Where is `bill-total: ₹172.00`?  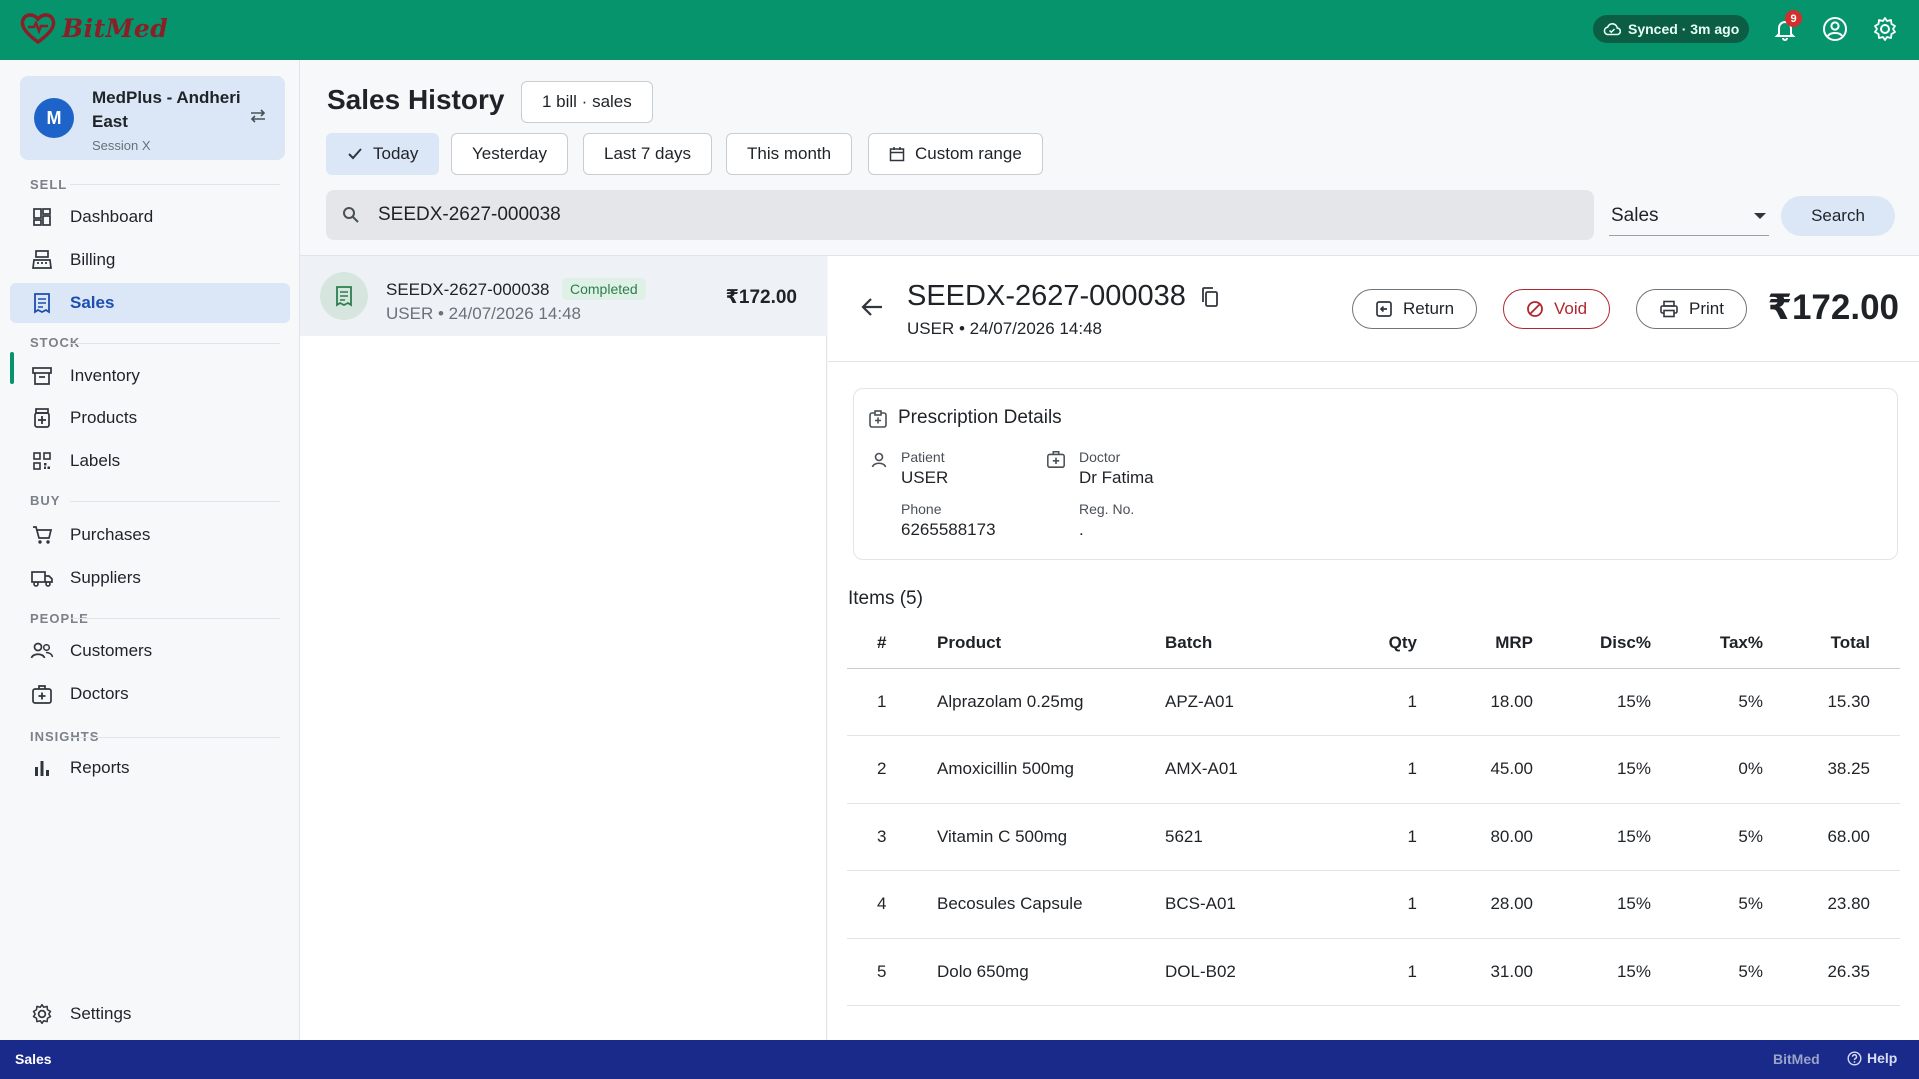 bill-total: ₹172.00 is located at coordinates (1833, 307).